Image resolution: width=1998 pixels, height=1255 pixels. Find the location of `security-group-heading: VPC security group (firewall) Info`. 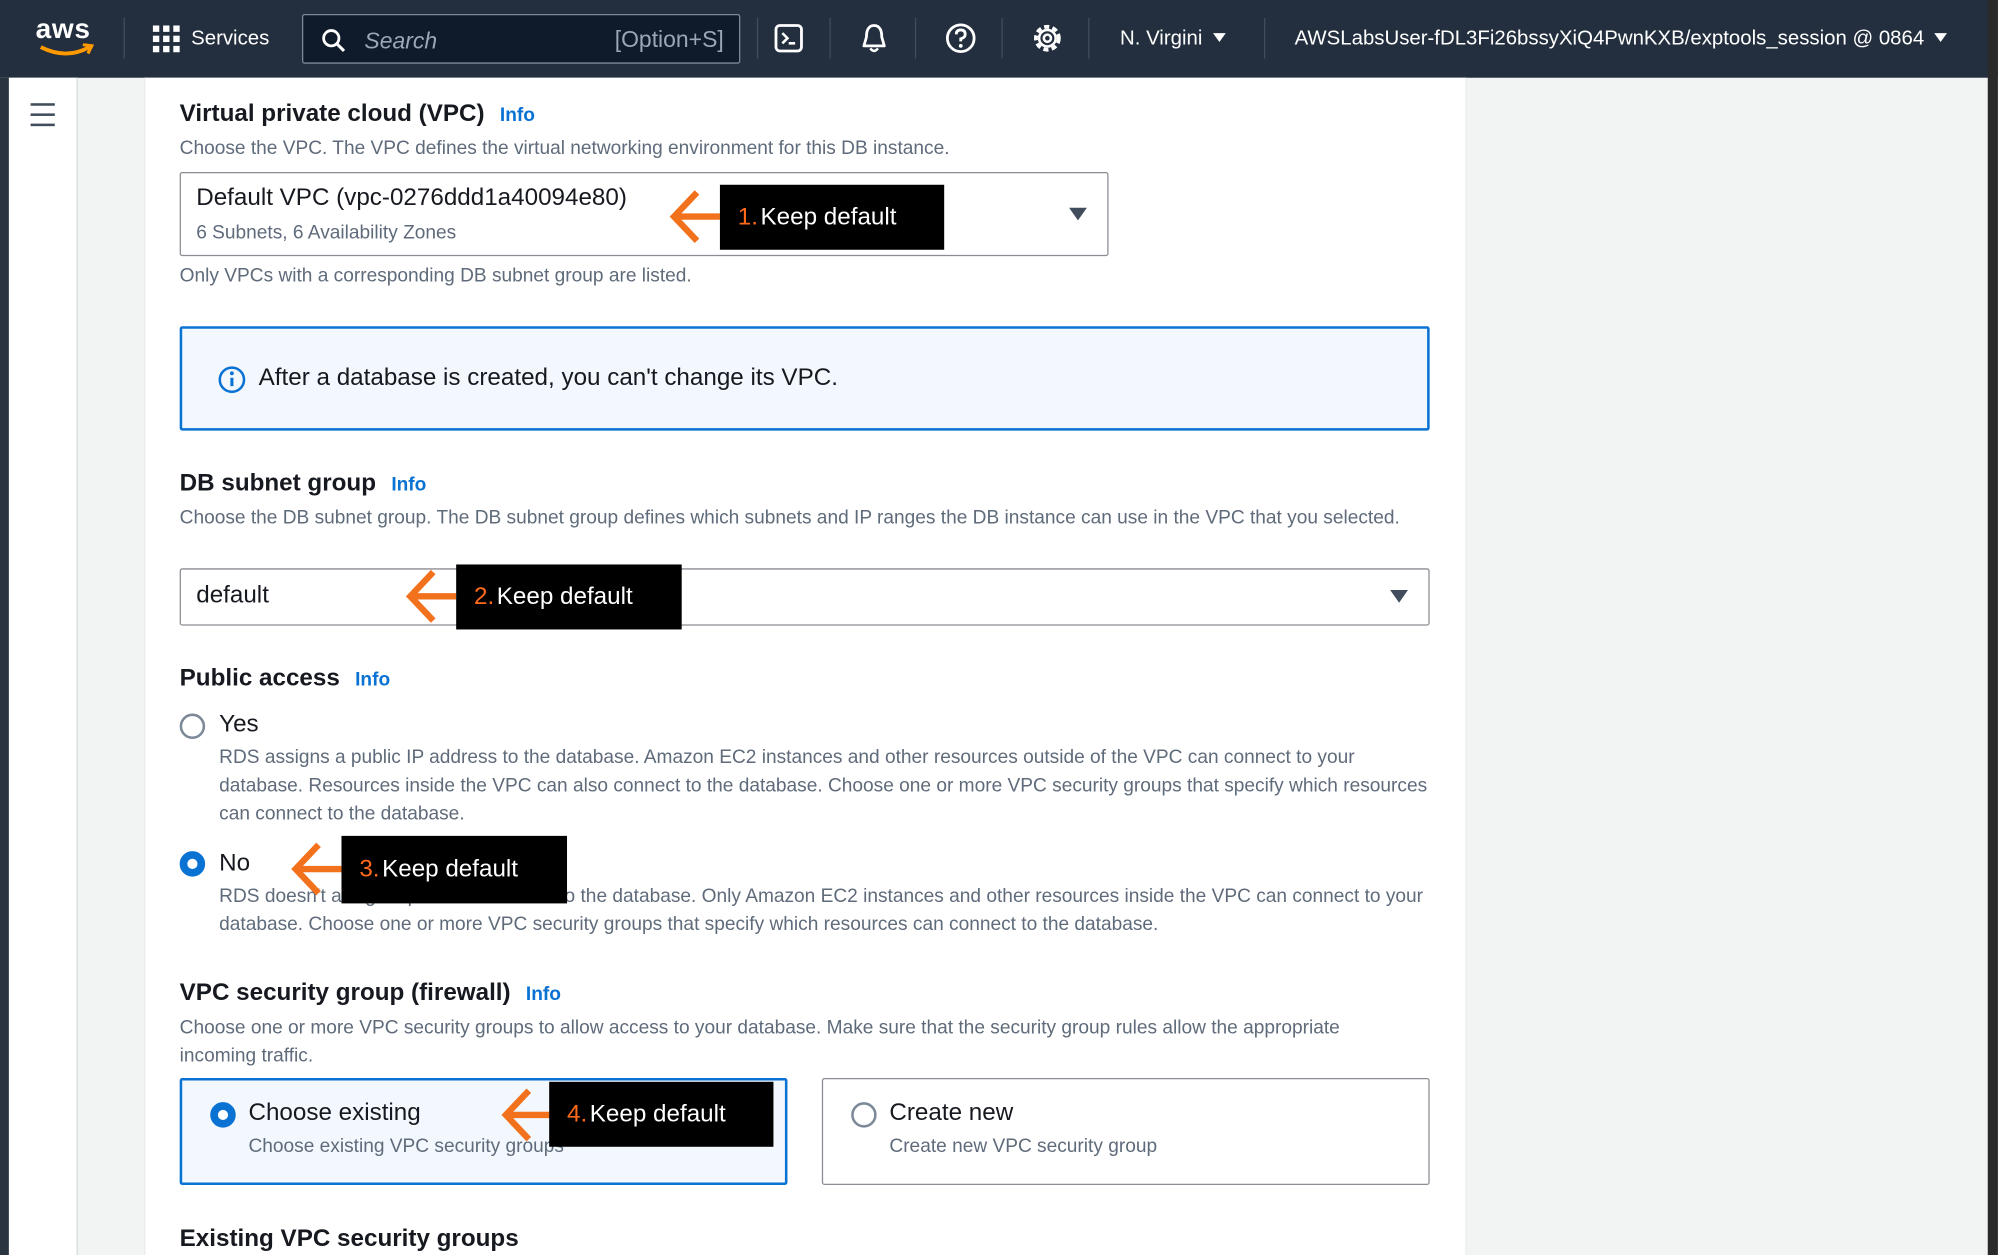

security-group-heading: VPC security group (firewall) Info is located at coordinates (370, 994).